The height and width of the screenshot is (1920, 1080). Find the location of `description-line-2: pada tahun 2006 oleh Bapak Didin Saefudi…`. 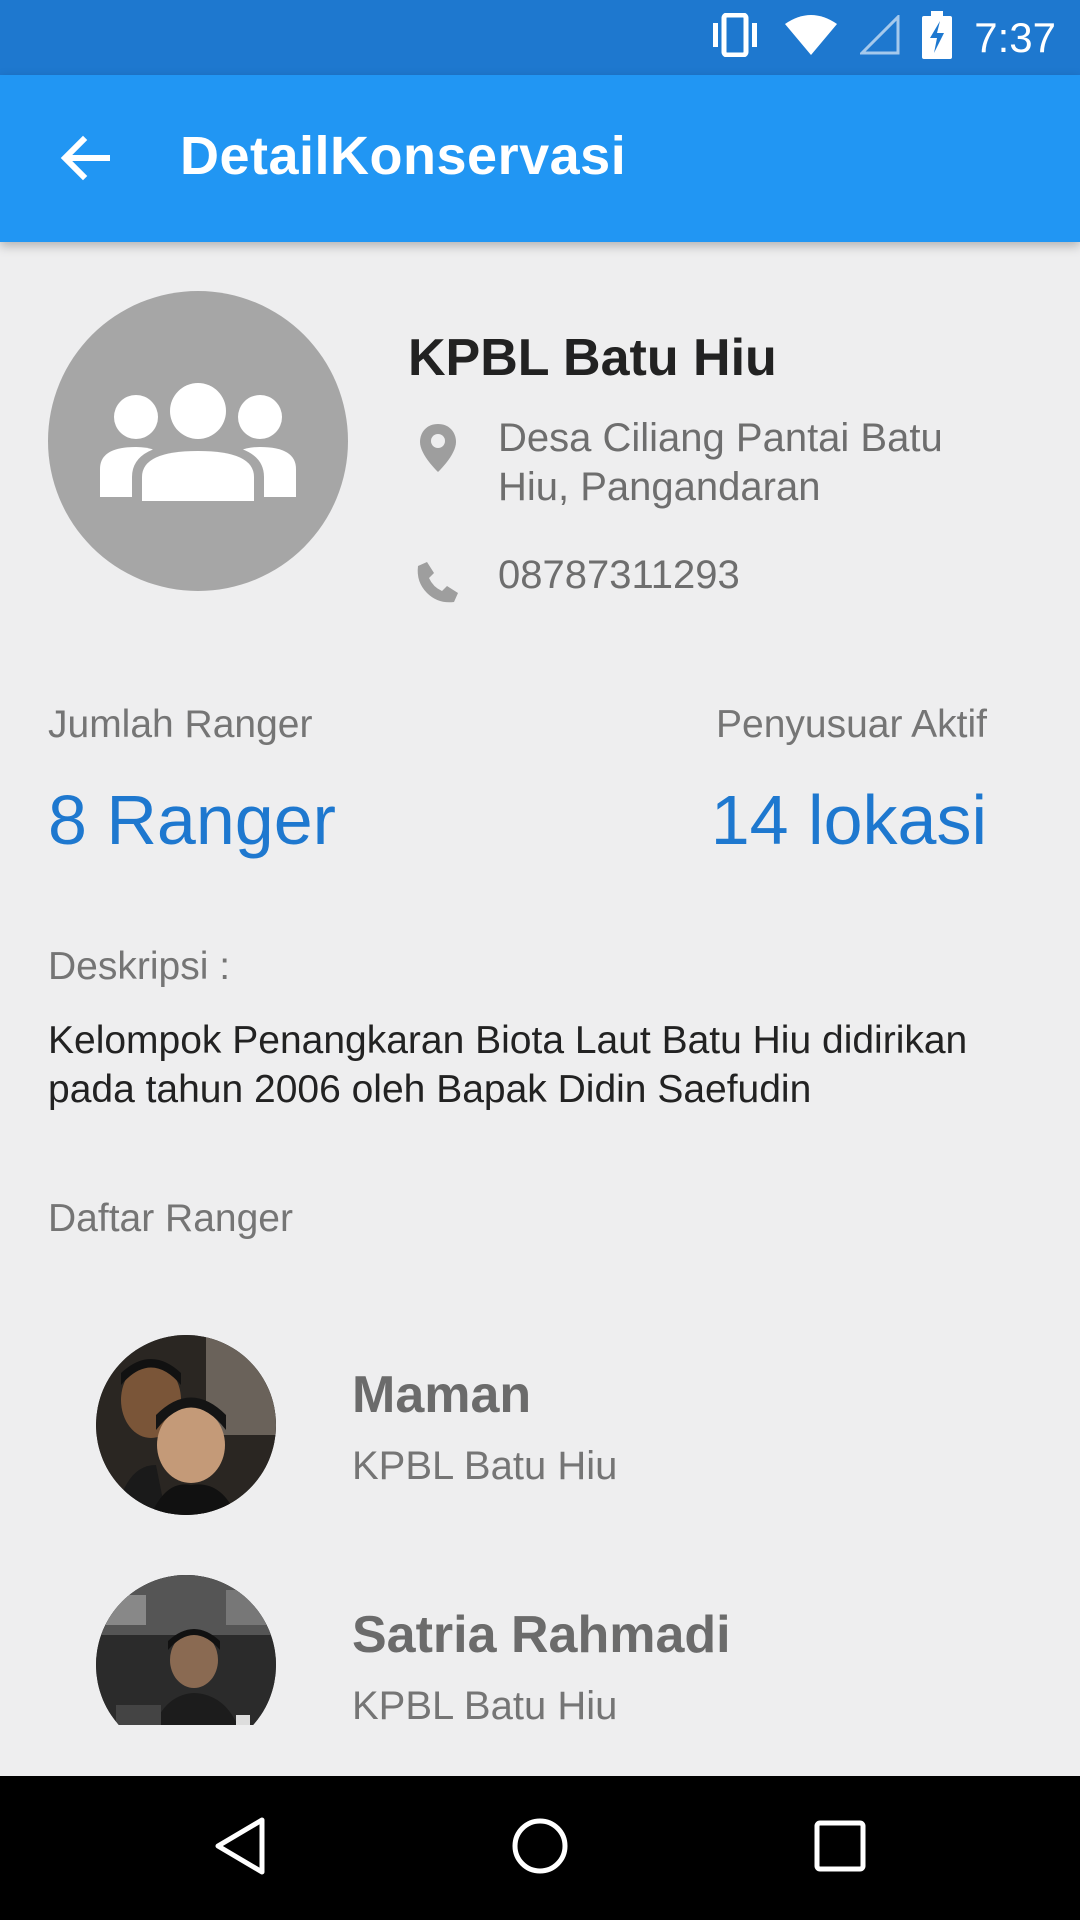

description-line-2: pada tahun 2006 oleh Bapak Didin Saefudi… is located at coordinates (430, 1089).